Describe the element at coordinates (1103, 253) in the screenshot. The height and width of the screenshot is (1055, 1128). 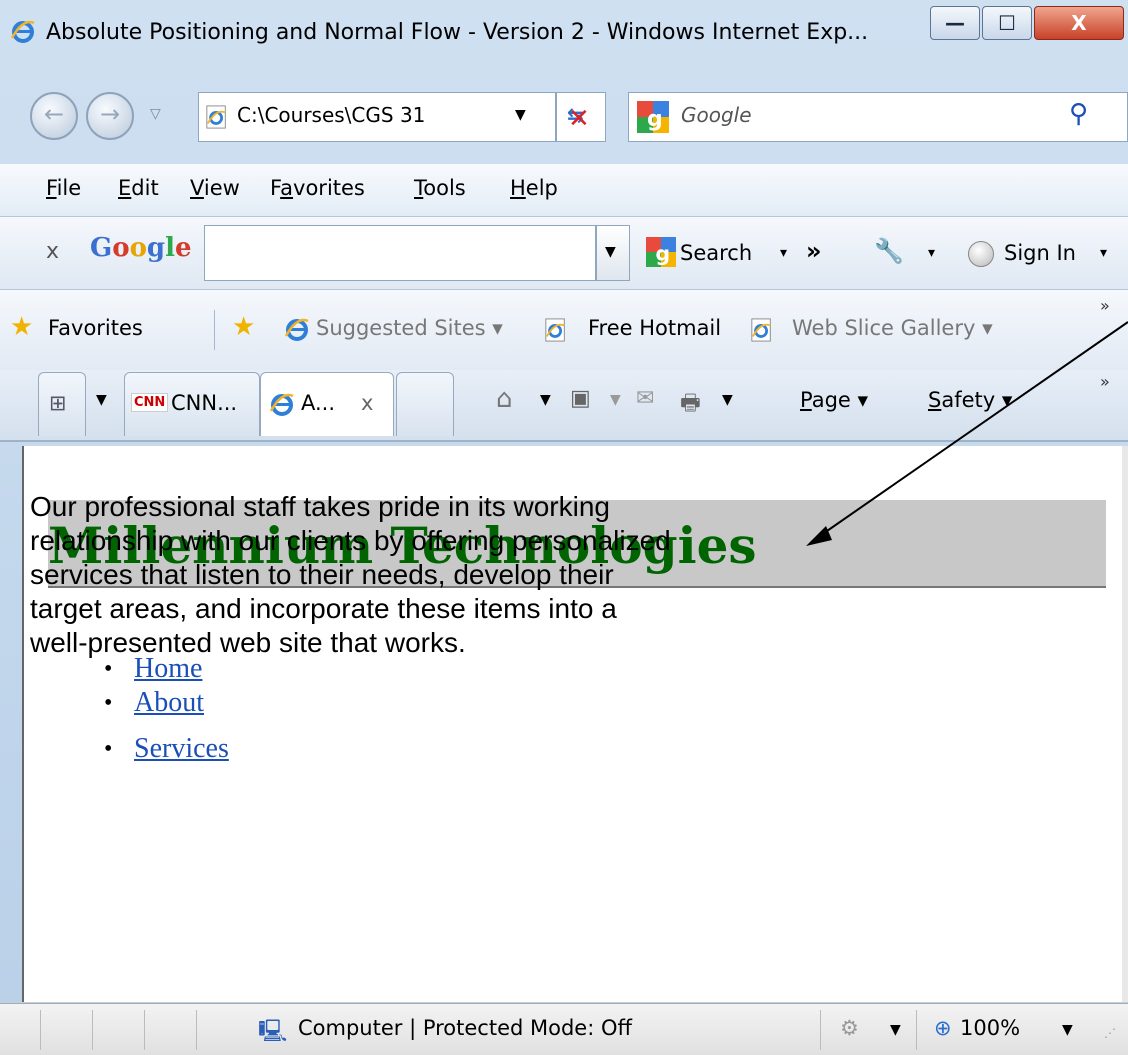
I see `sign-in-dropdown-icon: ▾` at that location.